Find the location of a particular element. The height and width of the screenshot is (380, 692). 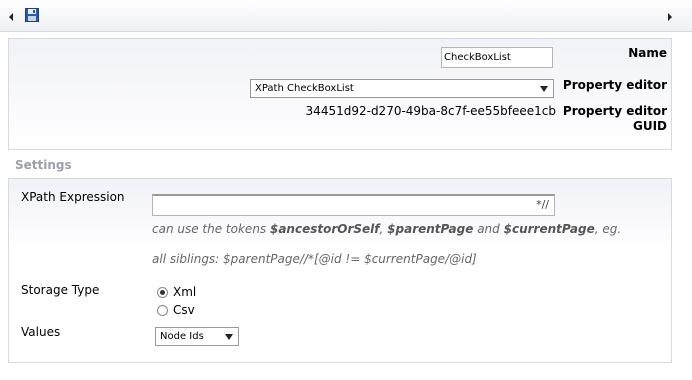

storage-type-label: Storage Type is located at coordinates (60, 290).